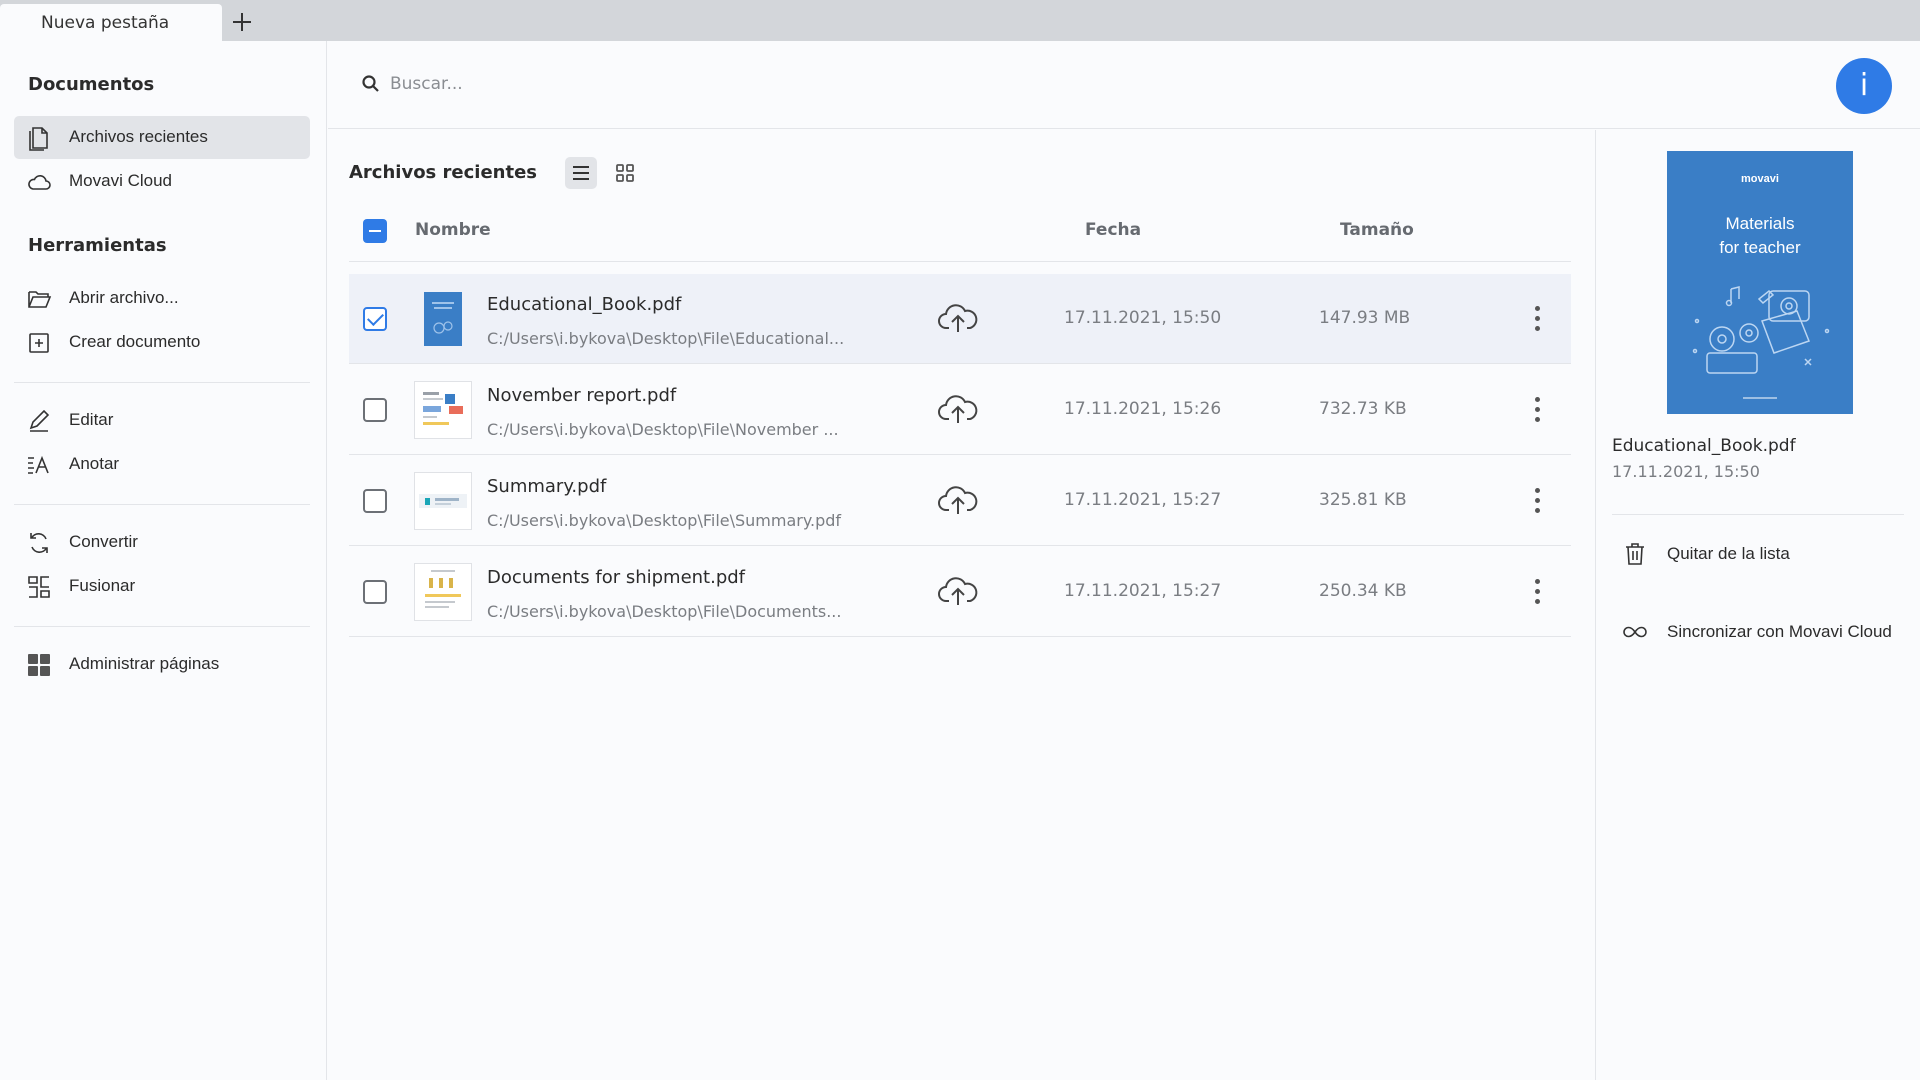  What do you see at coordinates (38, 464) in the screenshot?
I see `annotate-icon` at bounding box center [38, 464].